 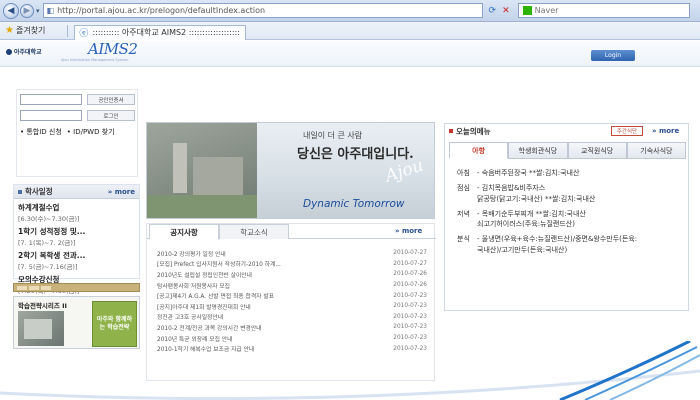 I want to click on schedule-item: 2학기 복학생 전과... [7. 5(금)~7.16(금)], so click(x=76, y=260).